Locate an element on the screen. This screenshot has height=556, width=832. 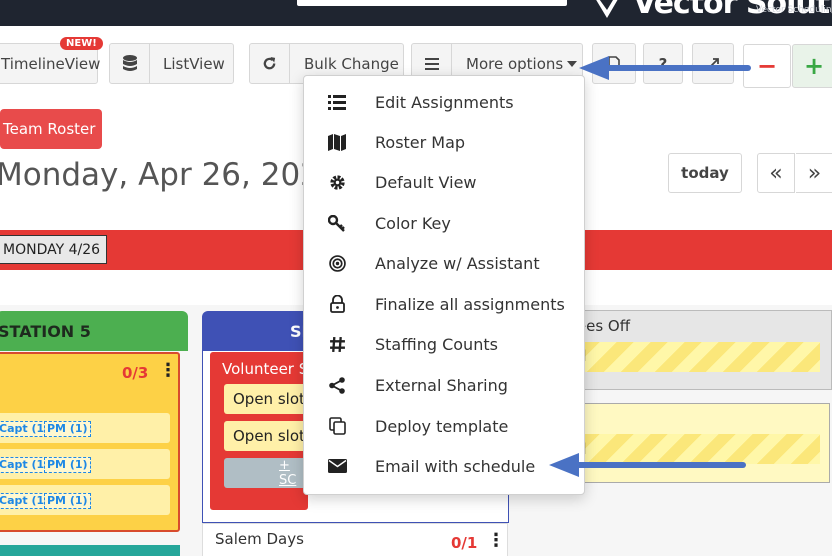
team-roster-button: Team Roster is located at coordinates (51, 129).